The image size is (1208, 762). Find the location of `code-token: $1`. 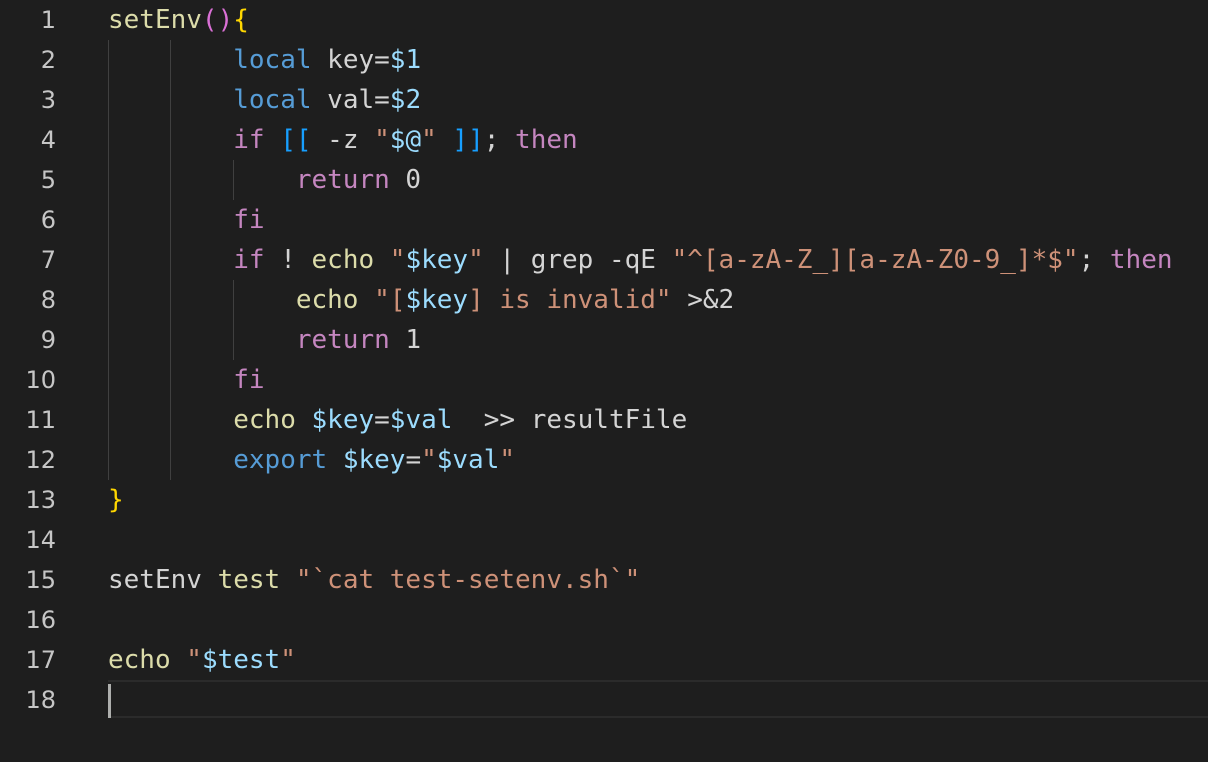

code-token: $1 is located at coordinates (405, 60).